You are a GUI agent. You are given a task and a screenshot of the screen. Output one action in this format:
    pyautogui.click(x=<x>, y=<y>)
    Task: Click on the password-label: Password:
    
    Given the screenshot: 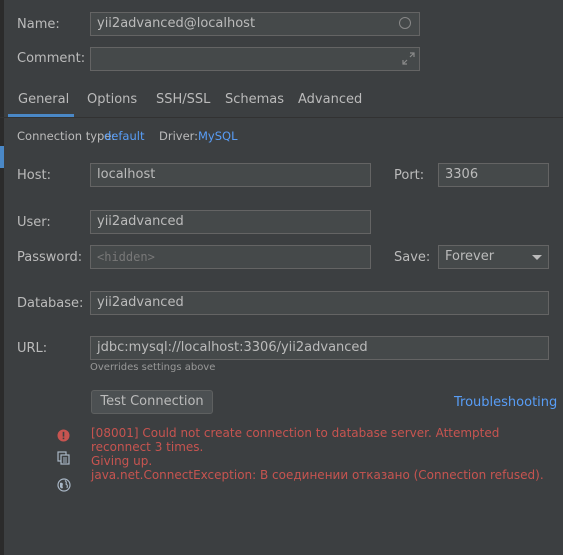 What is the action you would take?
    pyautogui.click(x=50, y=257)
    